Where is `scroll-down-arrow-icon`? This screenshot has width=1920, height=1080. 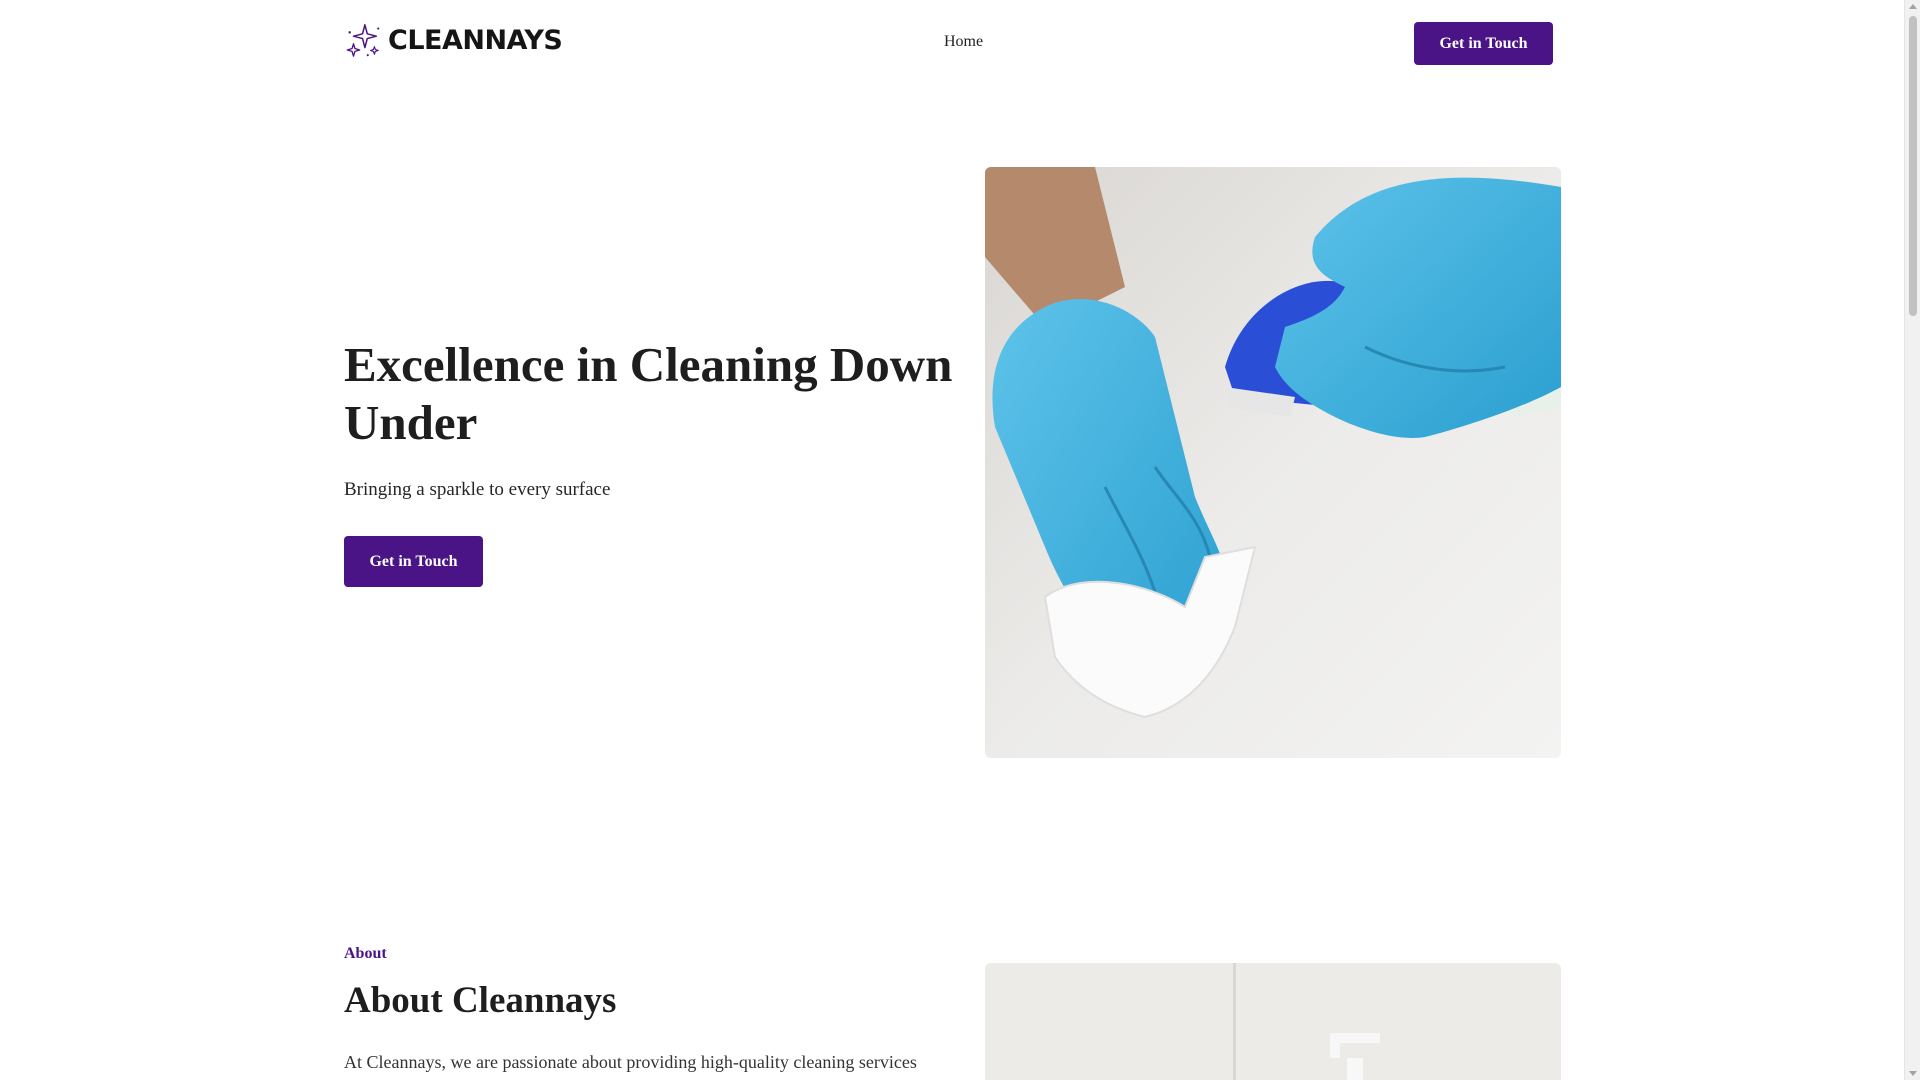 scroll-down-arrow-icon is located at coordinates (1913, 1073).